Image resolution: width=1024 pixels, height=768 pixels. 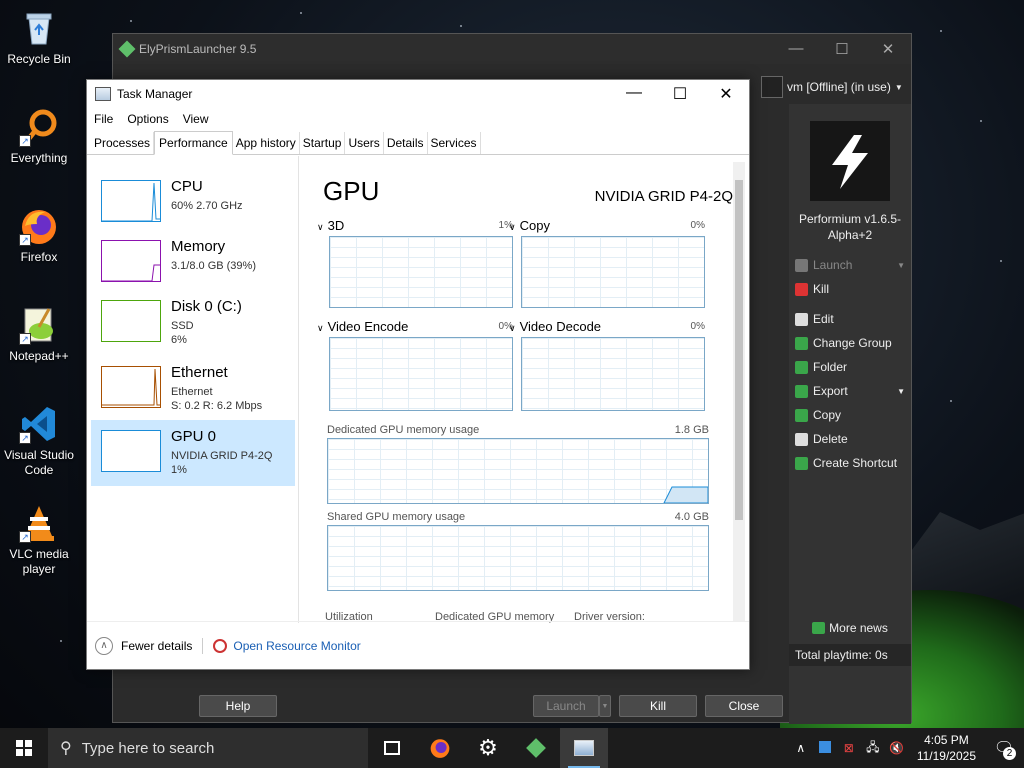 I want to click on help-button: Help, so click(x=238, y=706).